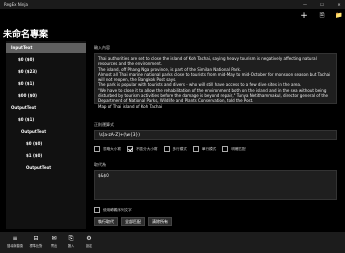  I want to click on search-replace-button: ≡ 搜尋與替換, so click(15, 241).